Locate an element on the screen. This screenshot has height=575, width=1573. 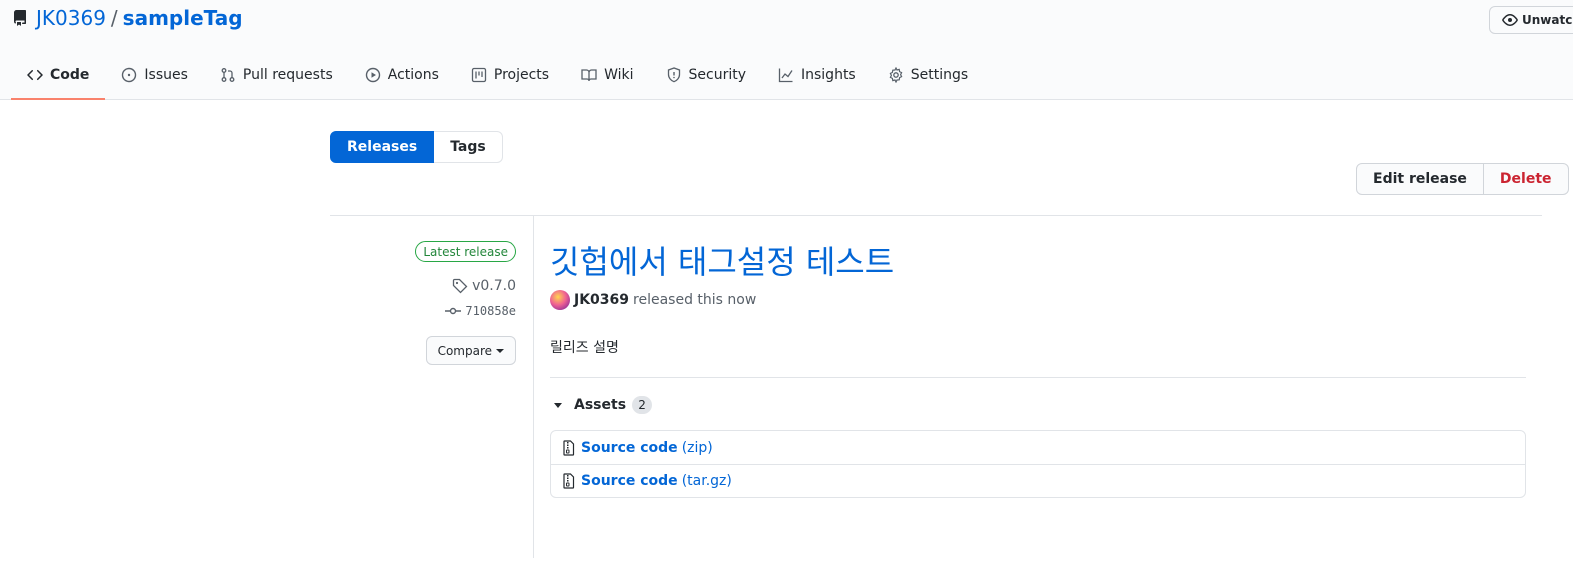
tab-label: Wiki is located at coordinates (619, 75).